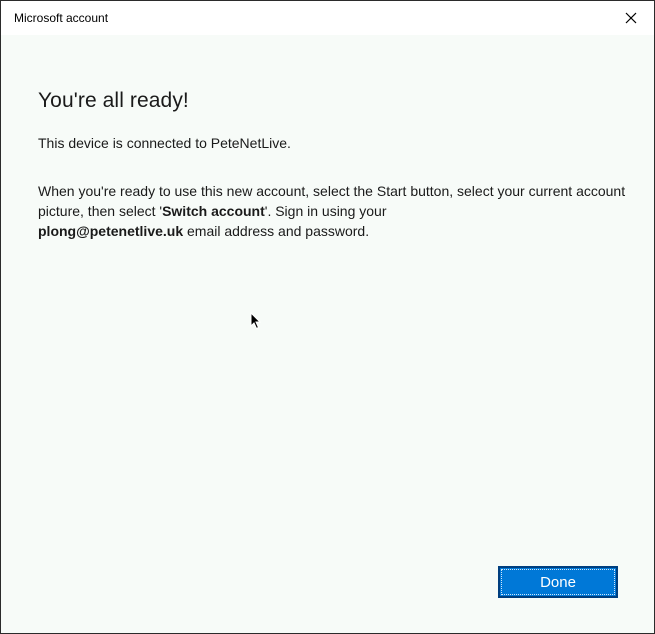  What do you see at coordinates (111, 231) in the screenshot?
I see `account-email: plong@petenetlive.uk` at bounding box center [111, 231].